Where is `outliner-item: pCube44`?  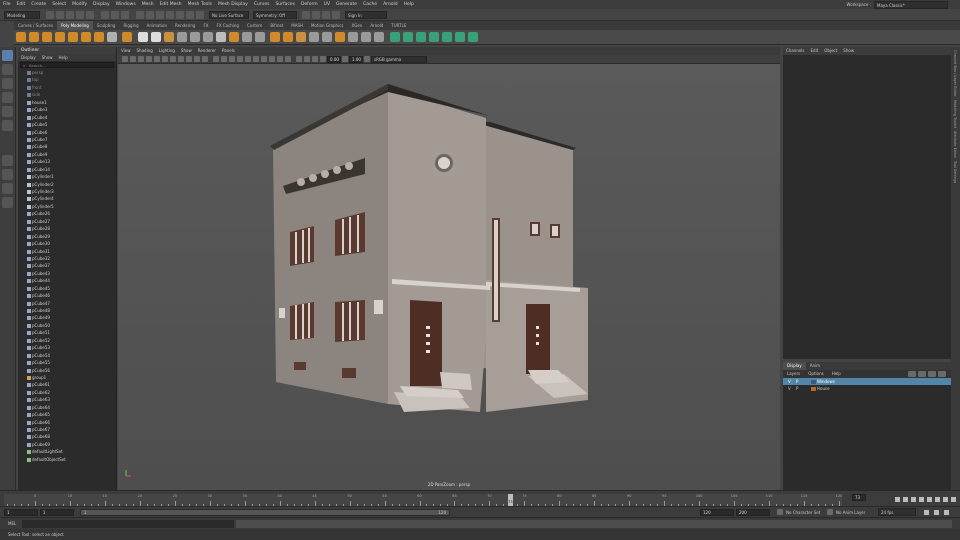 outliner-item: pCube44 is located at coordinates (67, 280).